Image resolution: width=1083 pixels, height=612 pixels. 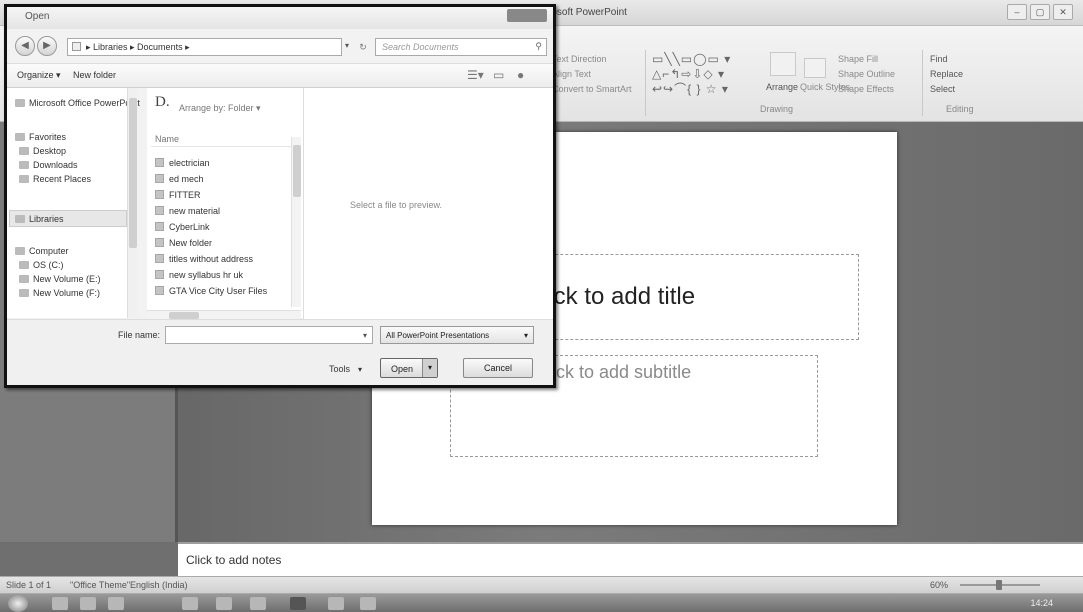 I want to click on zoom-slider-thumb, so click(x=999, y=585).